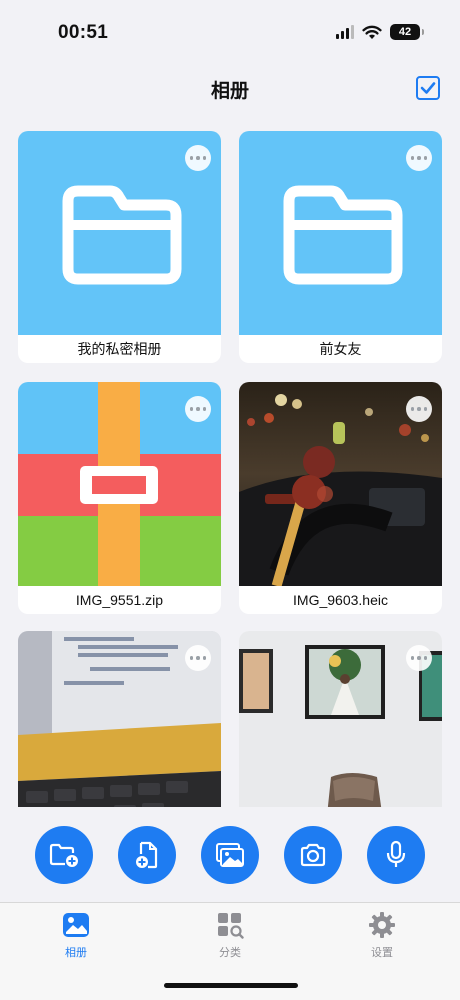 The image size is (460, 1000). I want to click on photos-icon, so click(230, 855).